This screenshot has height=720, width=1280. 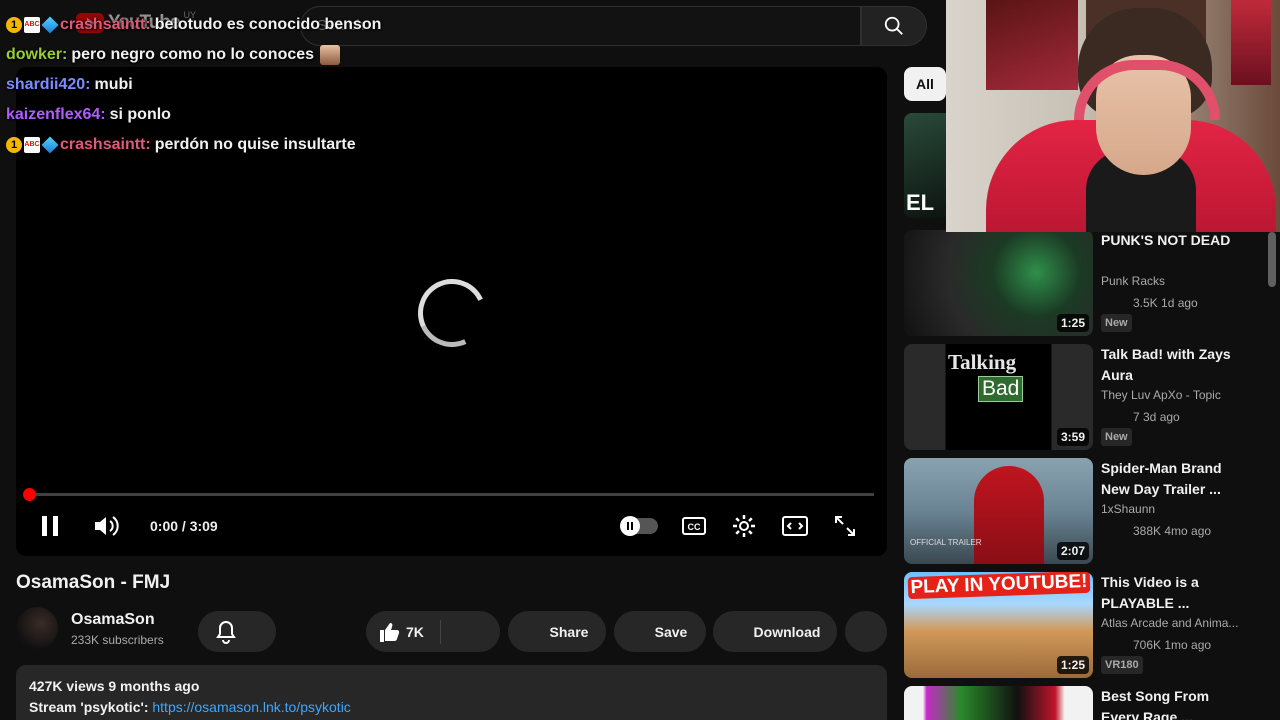 What do you see at coordinates (29, 494) in the screenshot?
I see `scrubber-handle` at bounding box center [29, 494].